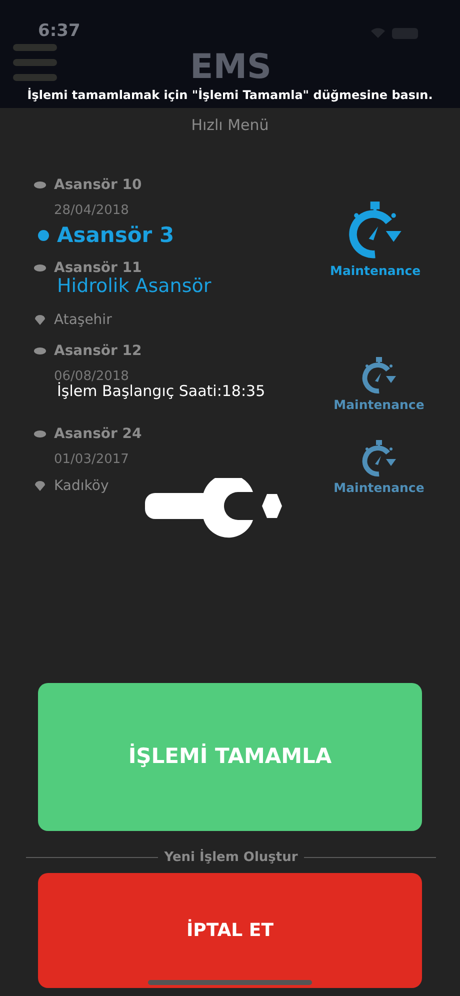 This screenshot has width=460, height=996. Describe the element at coordinates (213, 509) in the screenshot. I see `wrench-icon` at that location.